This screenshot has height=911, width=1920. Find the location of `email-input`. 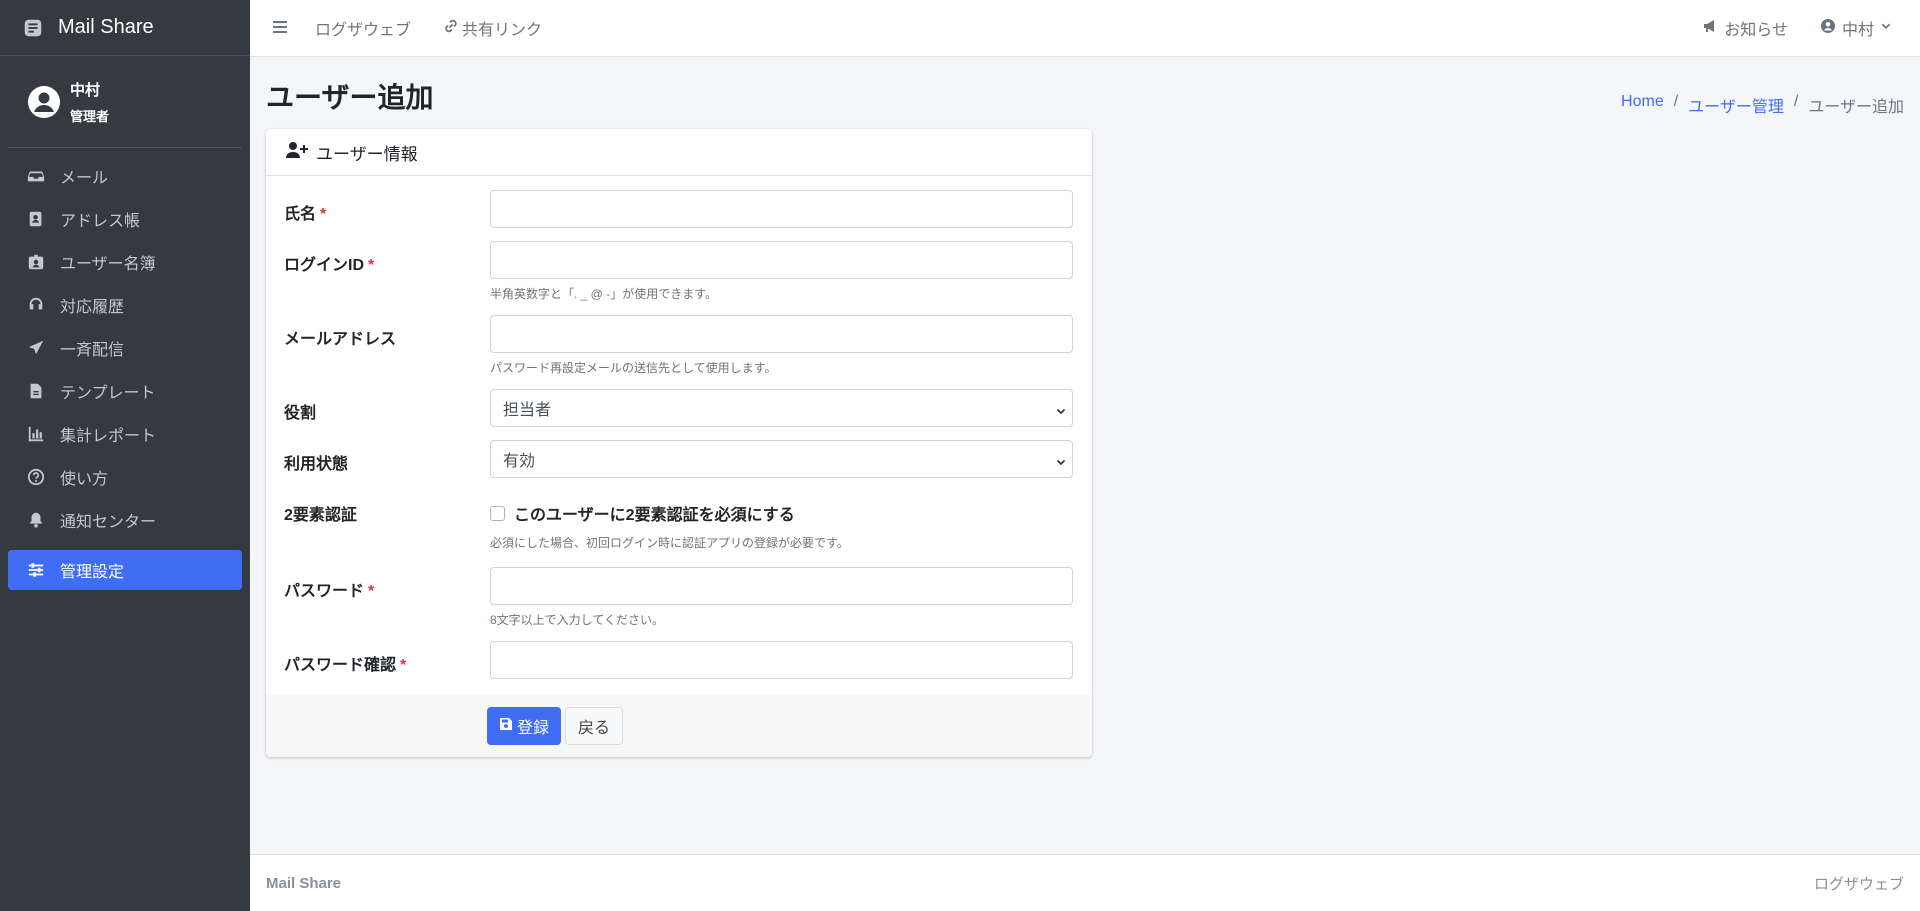

email-input is located at coordinates (781, 334).